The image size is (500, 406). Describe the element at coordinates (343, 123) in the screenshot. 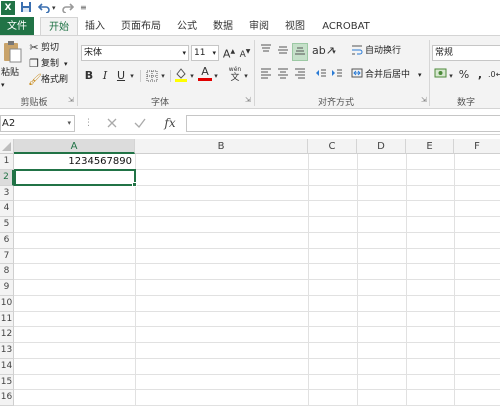

I see `formula-input` at that location.